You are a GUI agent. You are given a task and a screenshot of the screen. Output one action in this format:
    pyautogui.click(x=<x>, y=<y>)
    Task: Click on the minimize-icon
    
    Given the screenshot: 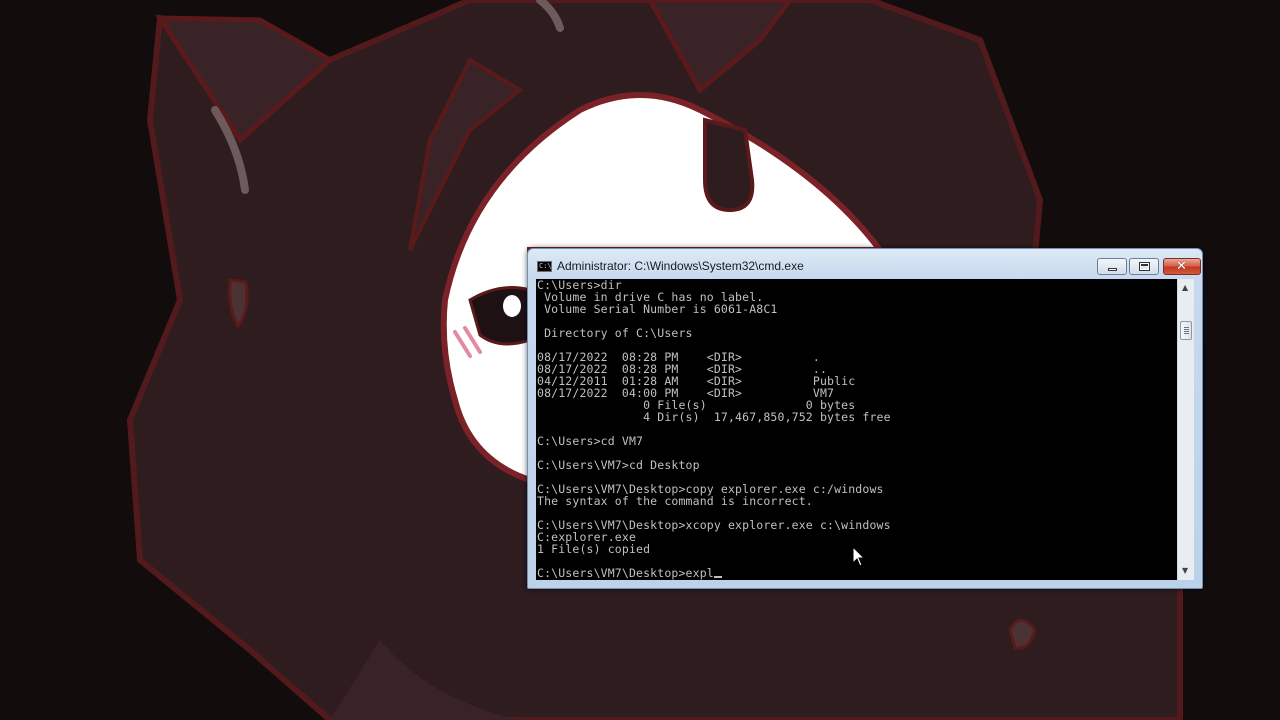 What is the action you would take?
    pyautogui.click(x=1112, y=269)
    